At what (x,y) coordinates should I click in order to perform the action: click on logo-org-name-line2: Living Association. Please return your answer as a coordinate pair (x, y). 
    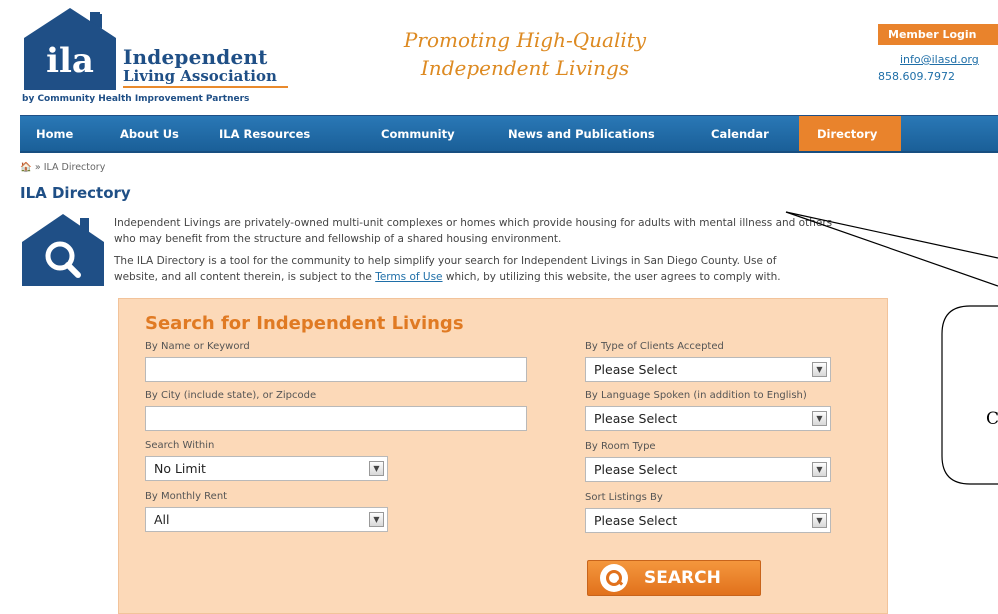
    Looking at the image, I should click on (200, 76).